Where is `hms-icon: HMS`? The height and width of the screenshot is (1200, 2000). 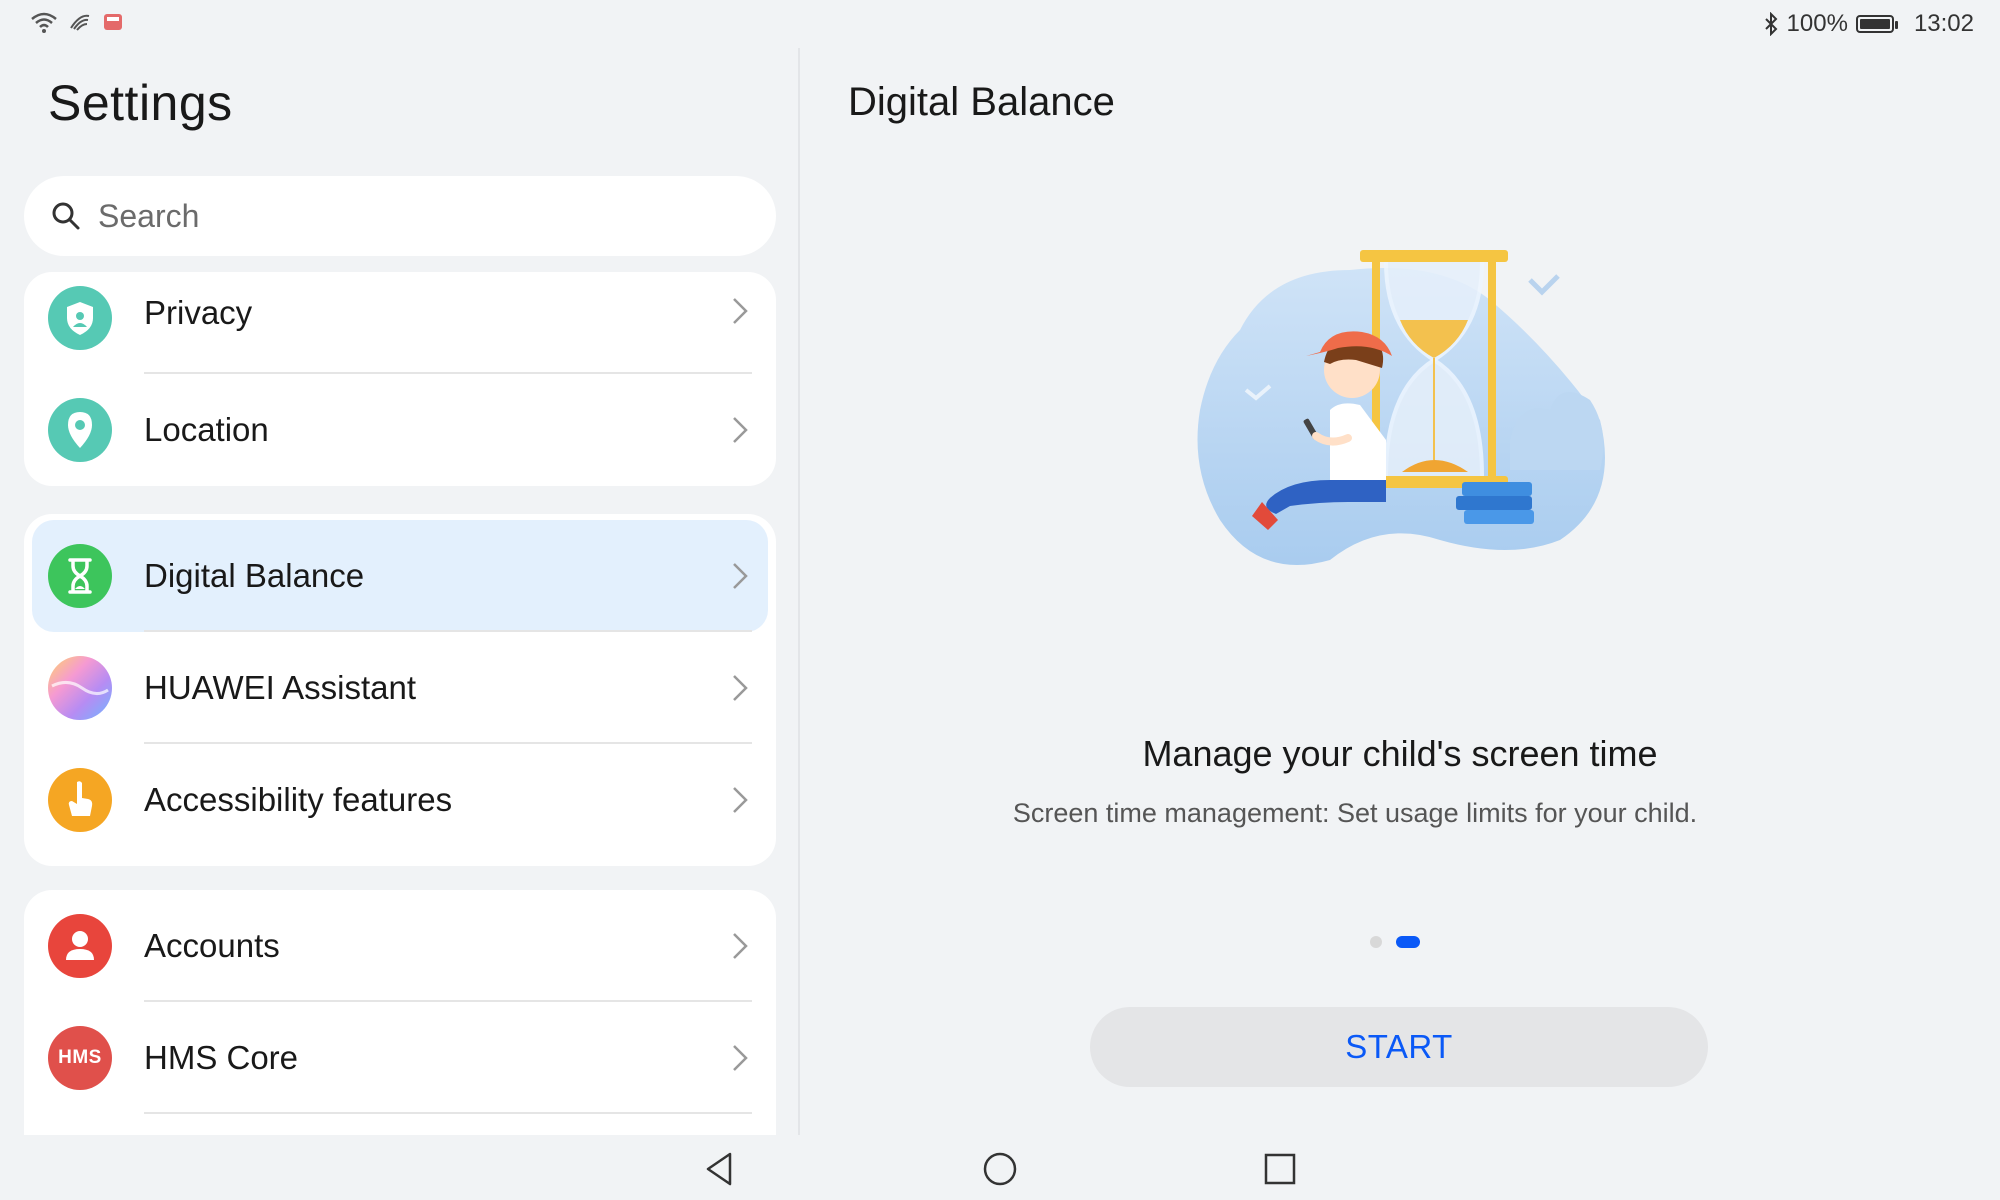 hms-icon: HMS is located at coordinates (80, 1058).